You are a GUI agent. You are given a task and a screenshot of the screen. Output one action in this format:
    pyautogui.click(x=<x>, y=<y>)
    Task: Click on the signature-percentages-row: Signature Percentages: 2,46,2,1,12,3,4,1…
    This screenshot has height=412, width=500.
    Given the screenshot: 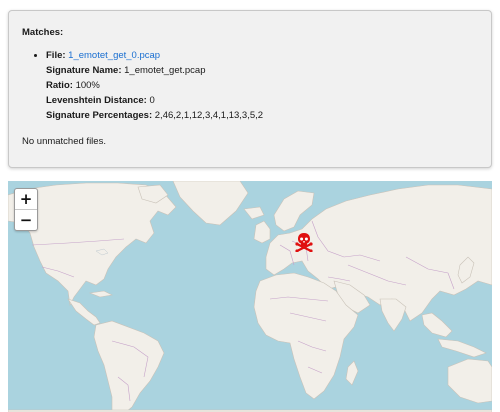 What is the action you would take?
    pyautogui.click(x=262, y=115)
    